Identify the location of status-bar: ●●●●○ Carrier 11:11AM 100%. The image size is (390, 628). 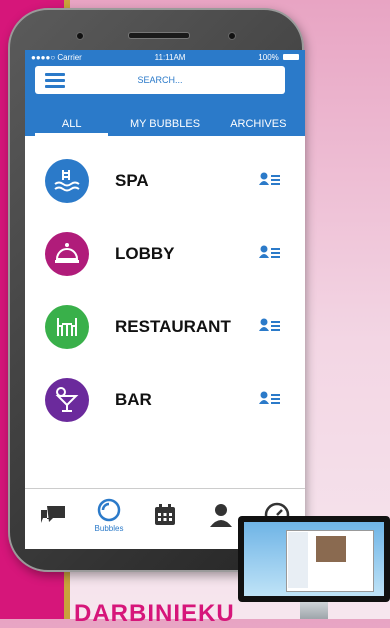
(165, 57).